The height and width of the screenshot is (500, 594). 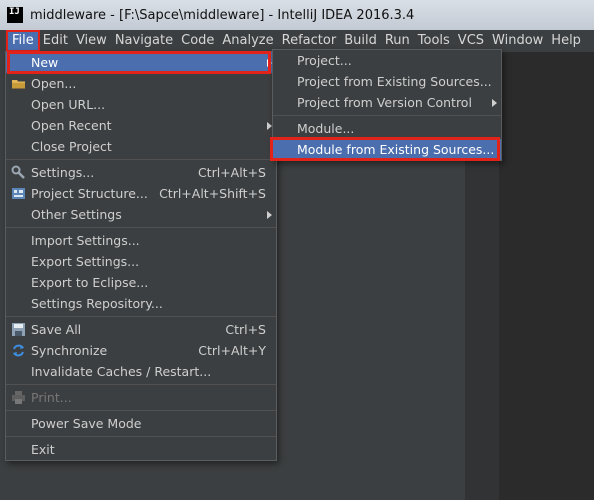 What do you see at coordinates (18, 397) in the screenshot?
I see `printer-icon` at bounding box center [18, 397].